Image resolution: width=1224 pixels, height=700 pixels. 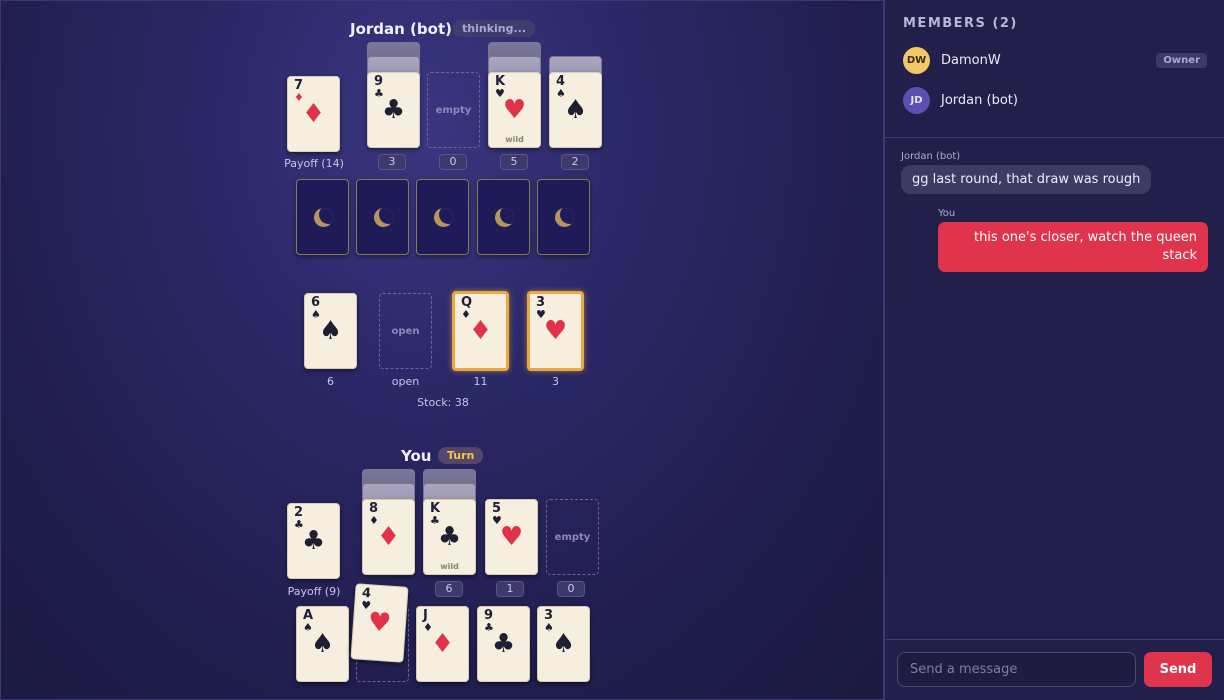 What do you see at coordinates (555, 381) in the screenshot?
I see `build-pile-caption: 3` at bounding box center [555, 381].